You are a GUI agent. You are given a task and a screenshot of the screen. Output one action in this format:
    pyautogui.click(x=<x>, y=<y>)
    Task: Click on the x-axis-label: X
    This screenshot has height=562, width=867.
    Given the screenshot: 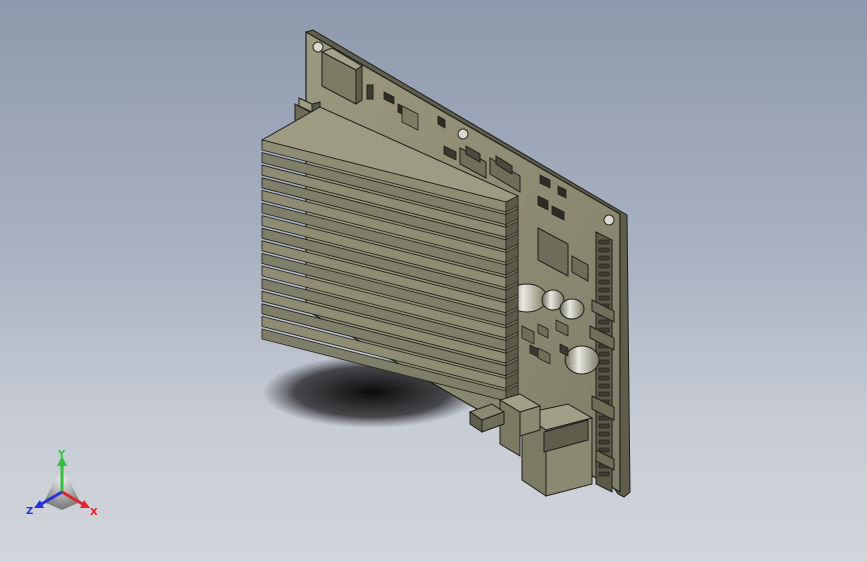 What is the action you would take?
    pyautogui.click(x=94, y=512)
    